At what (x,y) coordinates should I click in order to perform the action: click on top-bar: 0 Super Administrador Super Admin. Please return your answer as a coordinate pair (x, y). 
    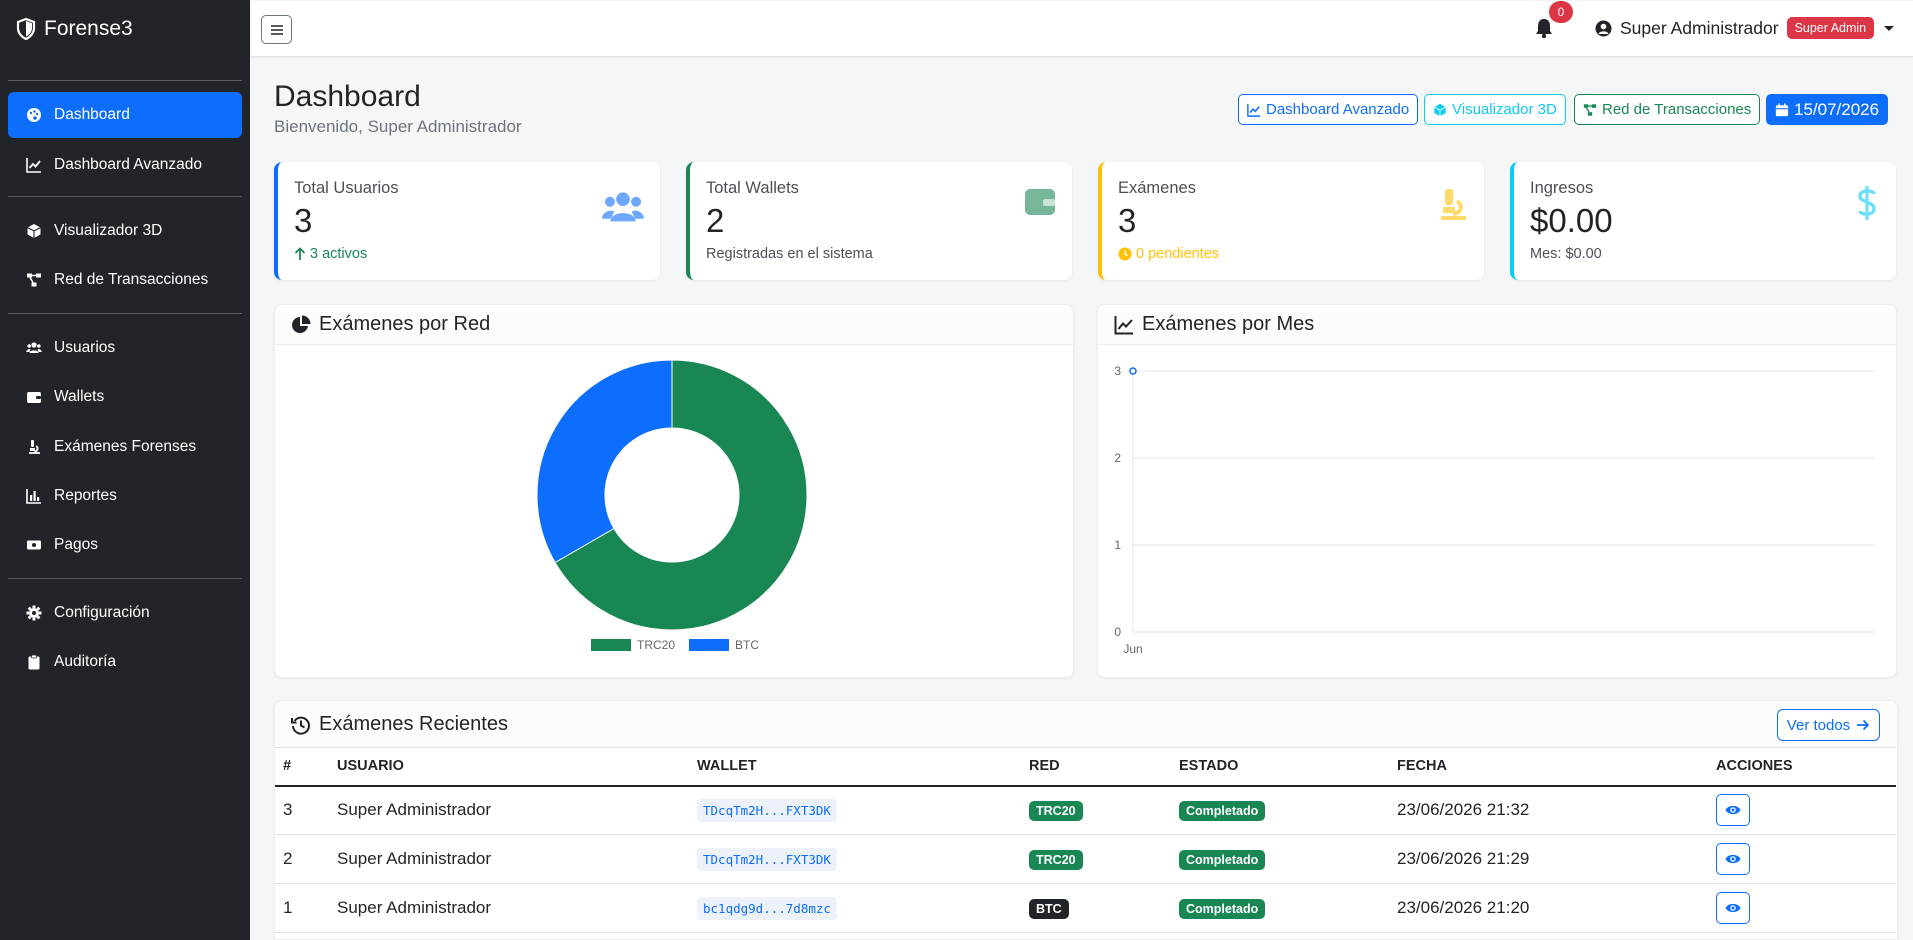
    Looking at the image, I should click on (1082, 29).